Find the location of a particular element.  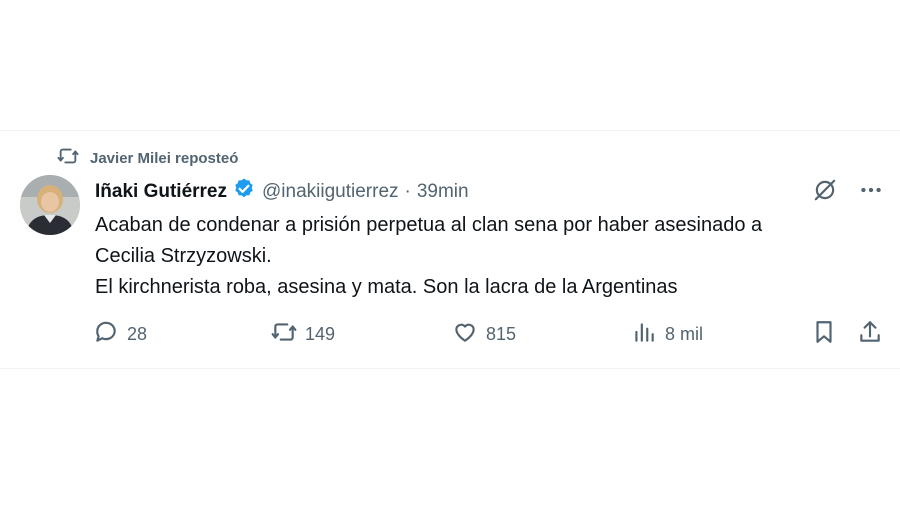

tweet-timestamp: 39min is located at coordinates (443, 192).